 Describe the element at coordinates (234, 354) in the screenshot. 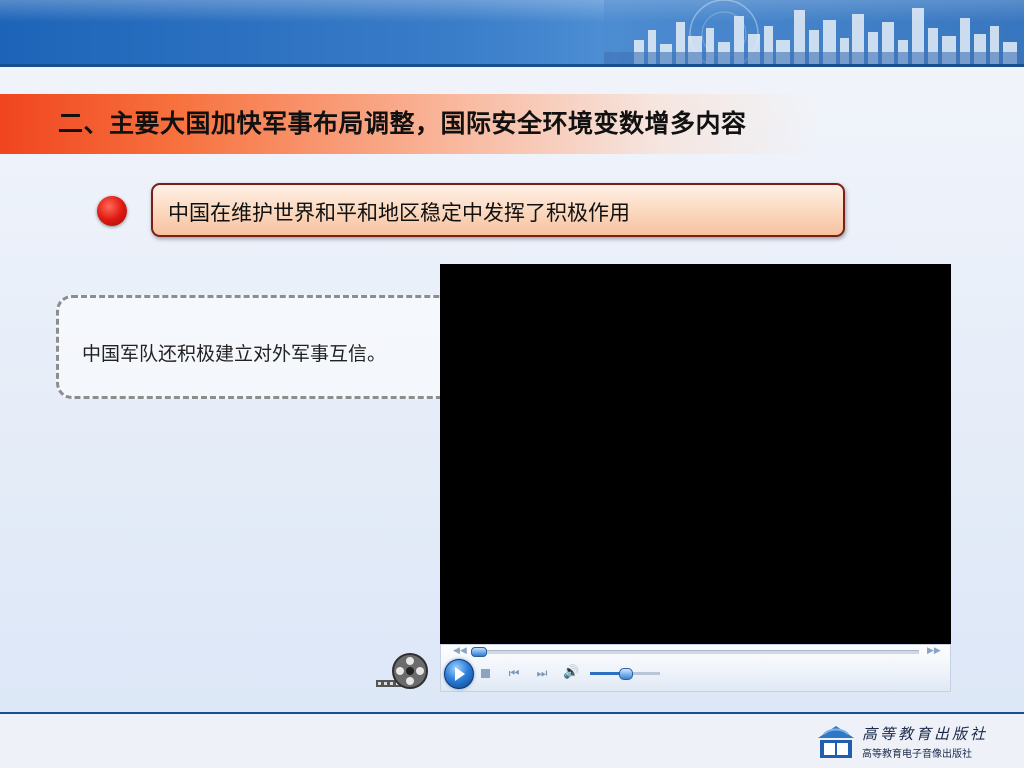

I see `detail-text: 中国军队还积极建立对外军事互信。` at that location.